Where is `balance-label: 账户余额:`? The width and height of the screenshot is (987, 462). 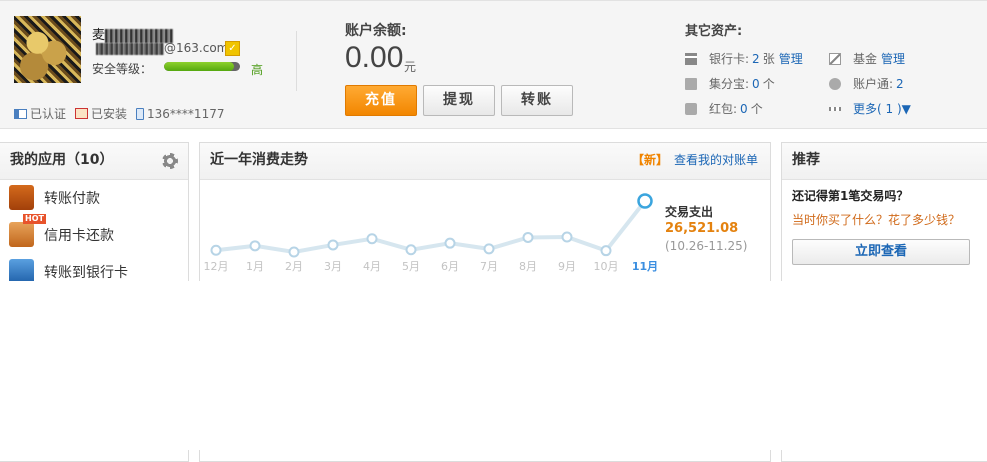 balance-label: 账户余额: is located at coordinates (376, 31).